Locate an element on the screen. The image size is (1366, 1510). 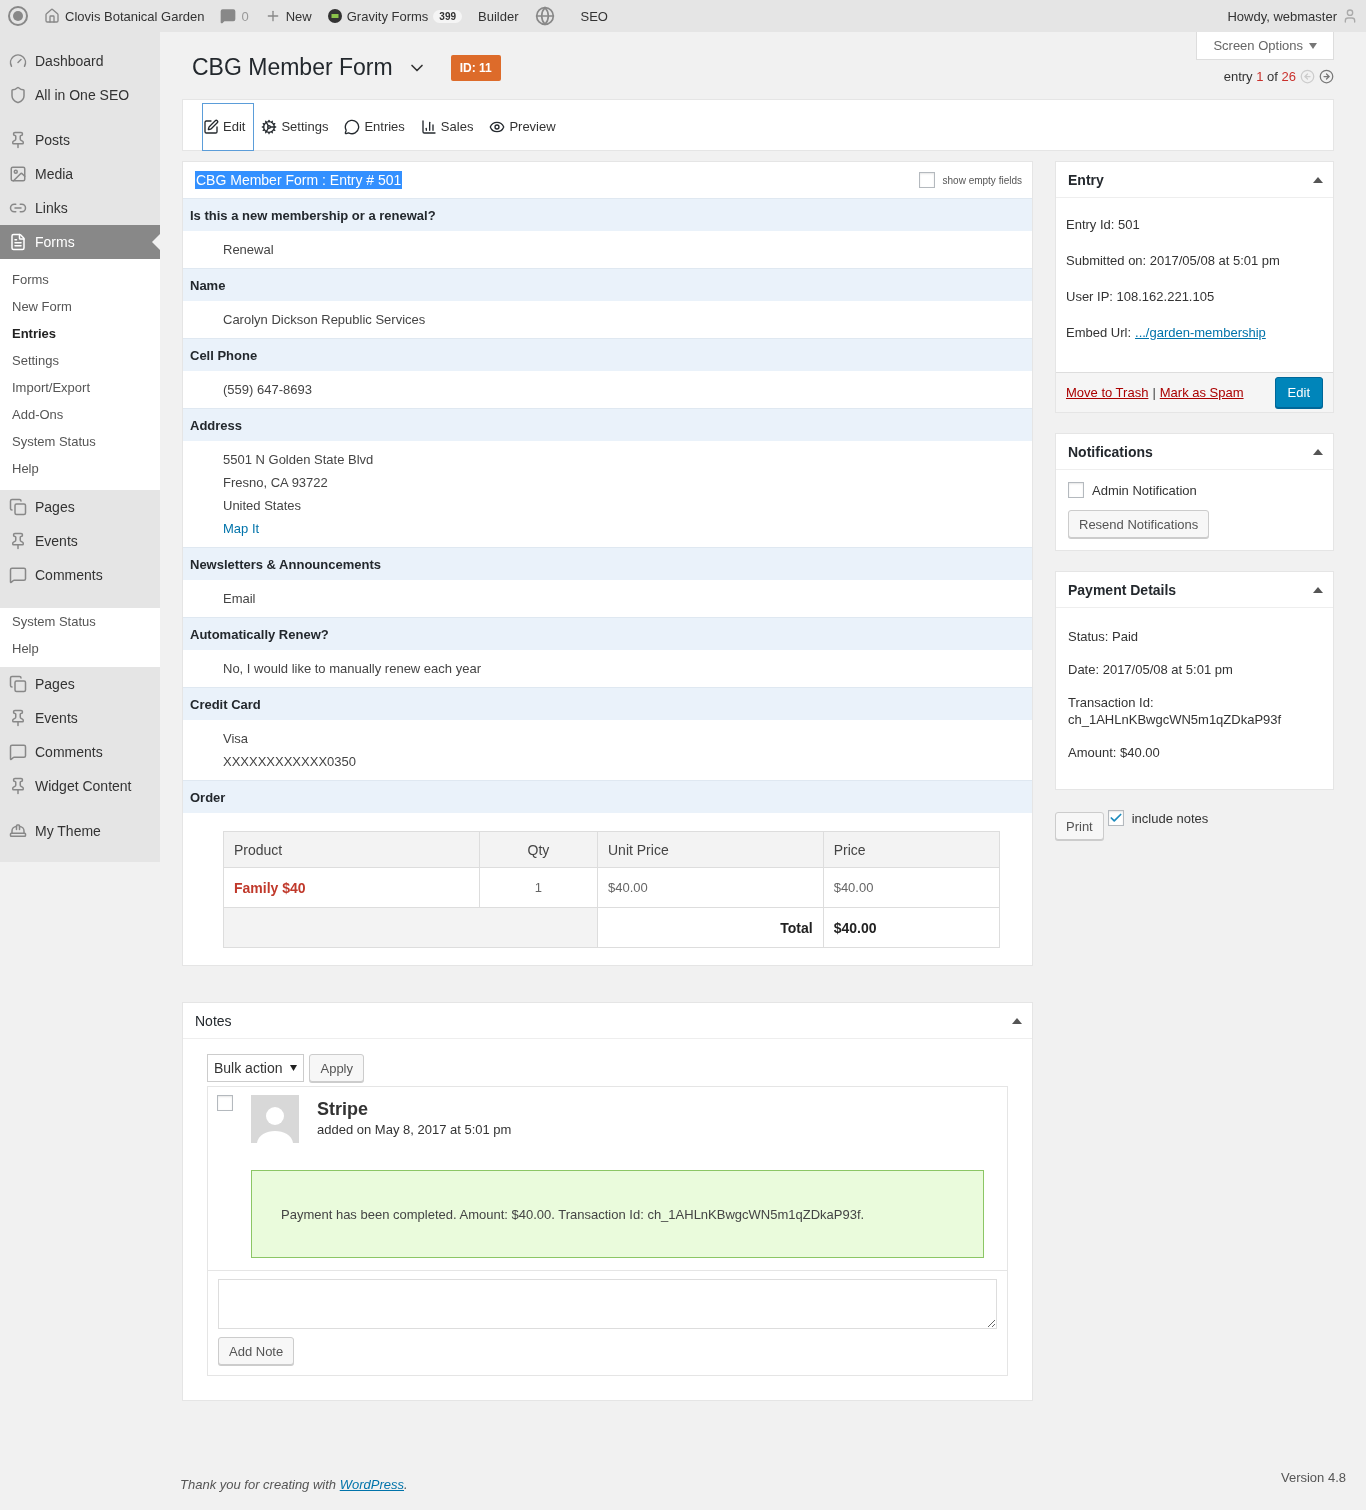
table-cell: Total is located at coordinates (710, 927).